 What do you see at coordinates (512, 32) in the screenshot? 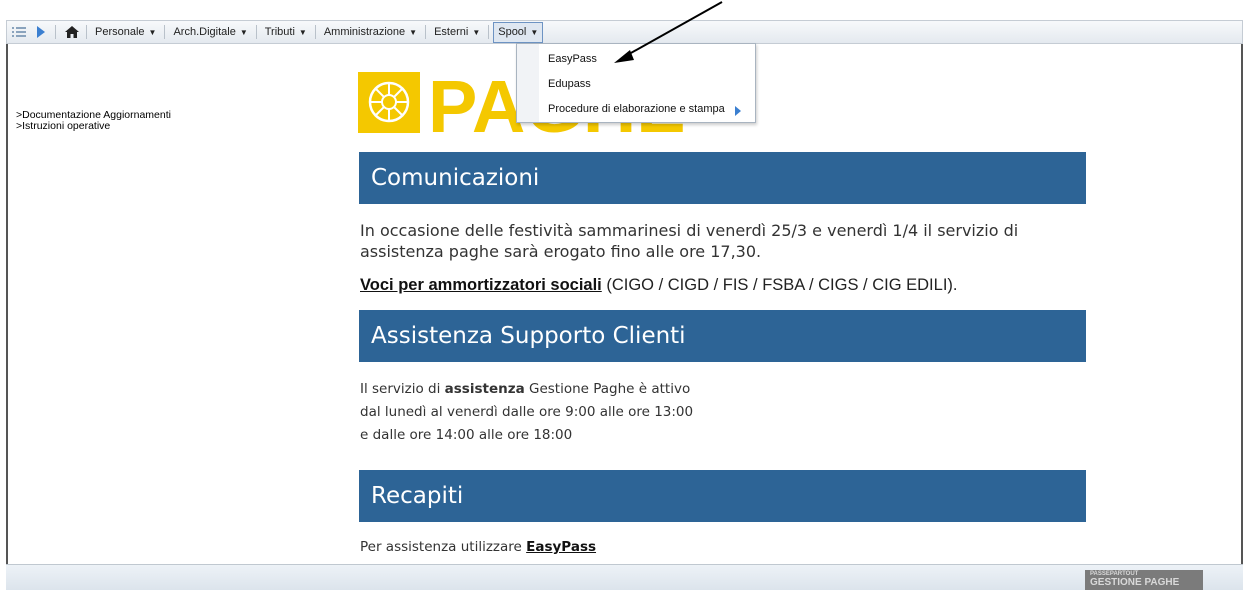
I see `menu-label: Spool` at bounding box center [512, 32].